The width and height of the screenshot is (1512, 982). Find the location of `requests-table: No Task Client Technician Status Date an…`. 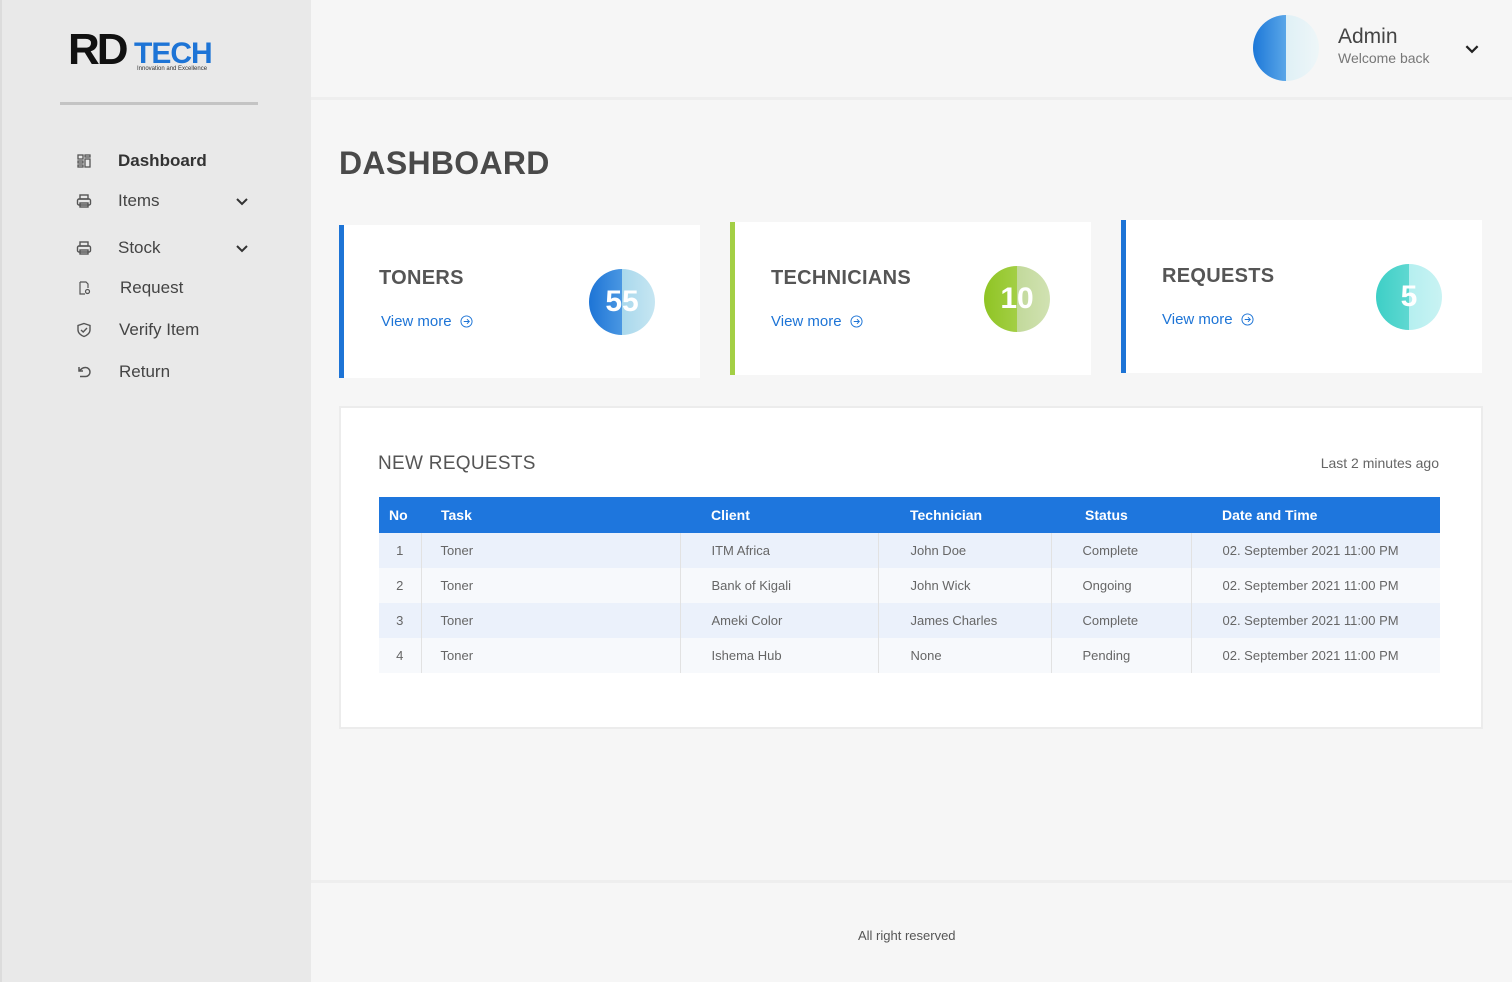

requests-table: No Task Client Technician Status Date an… is located at coordinates (909, 585).